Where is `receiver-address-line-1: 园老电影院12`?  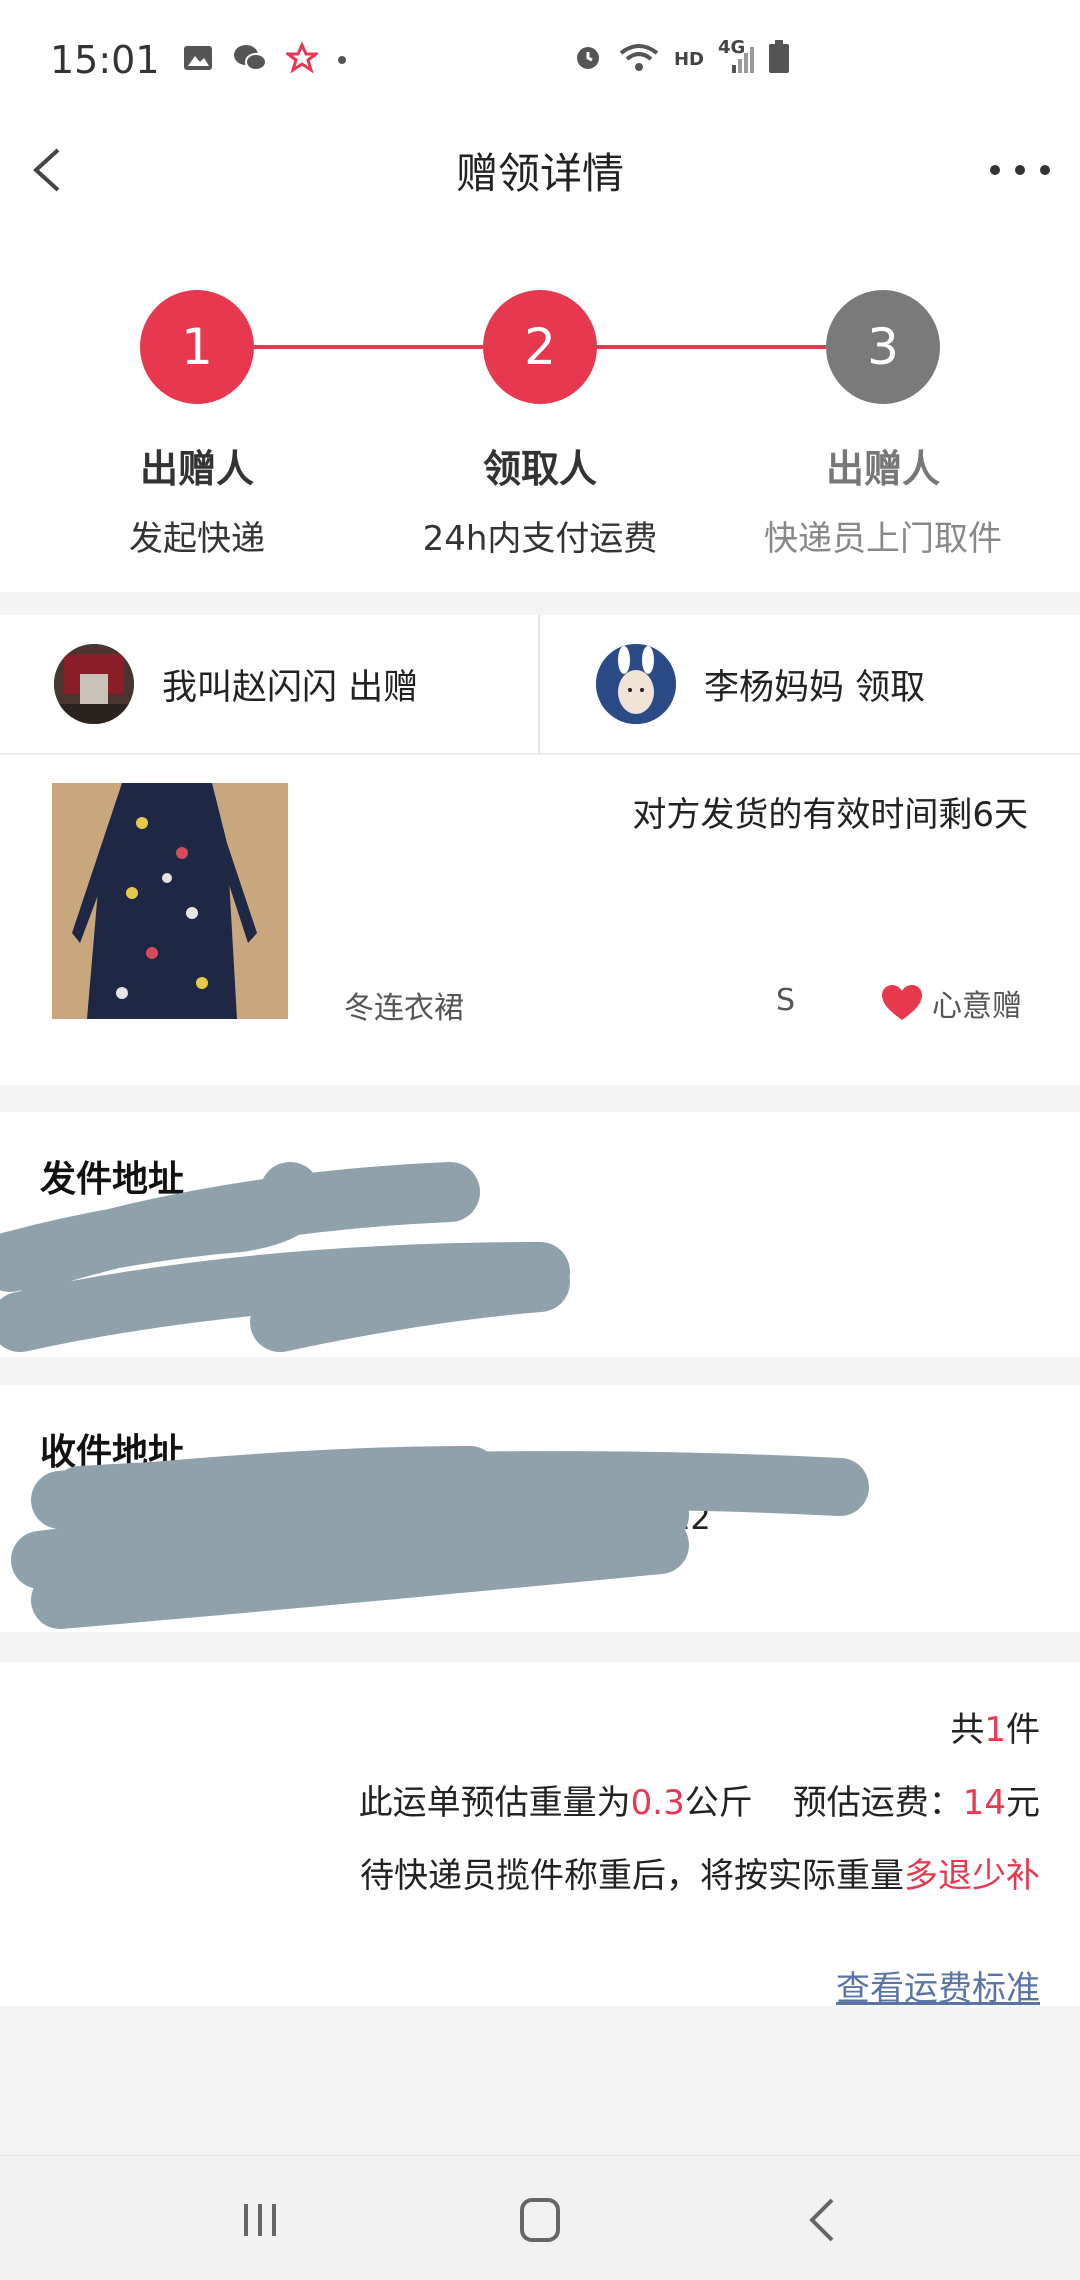 receiver-address-line-1: 园老电影院12 is located at coordinates (540, 1515).